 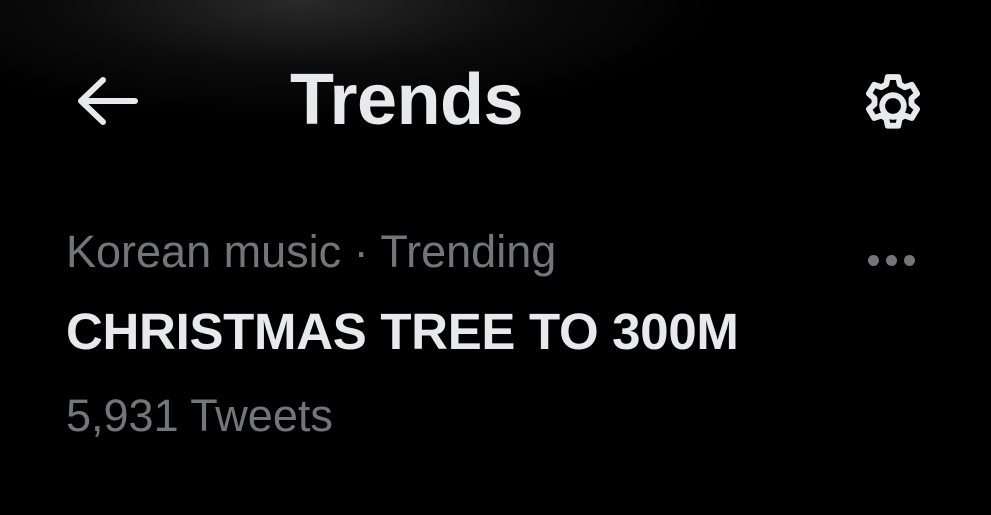 I want to click on trend-context: Korean music · Trending, so click(x=311, y=252).